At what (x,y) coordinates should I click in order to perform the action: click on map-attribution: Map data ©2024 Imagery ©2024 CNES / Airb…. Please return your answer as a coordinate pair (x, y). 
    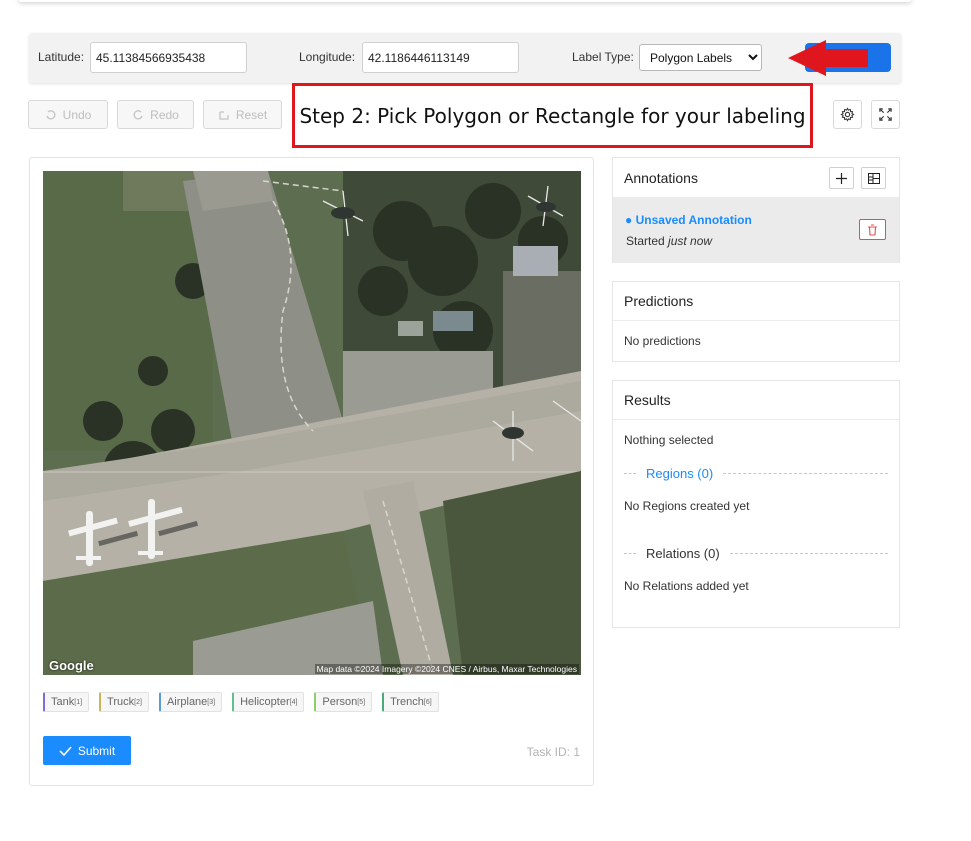
    Looking at the image, I should click on (446, 669).